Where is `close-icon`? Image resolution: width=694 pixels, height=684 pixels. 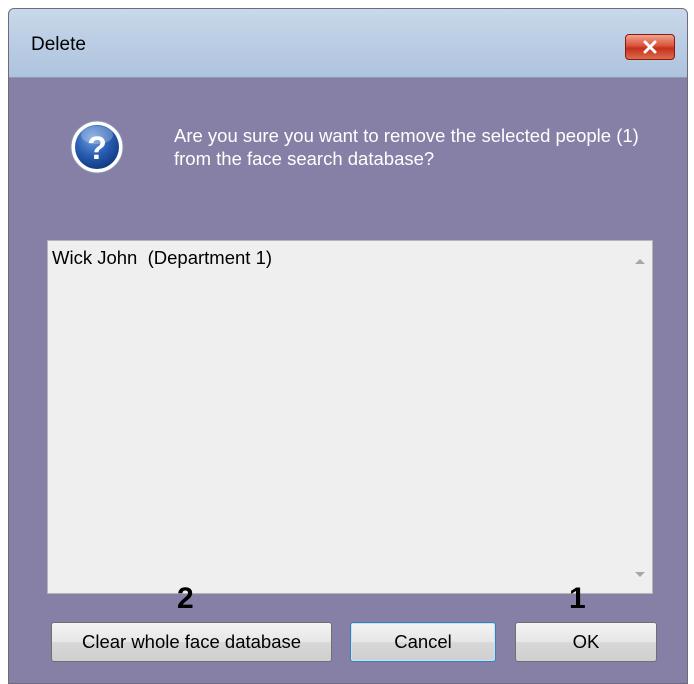 close-icon is located at coordinates (650, 47).